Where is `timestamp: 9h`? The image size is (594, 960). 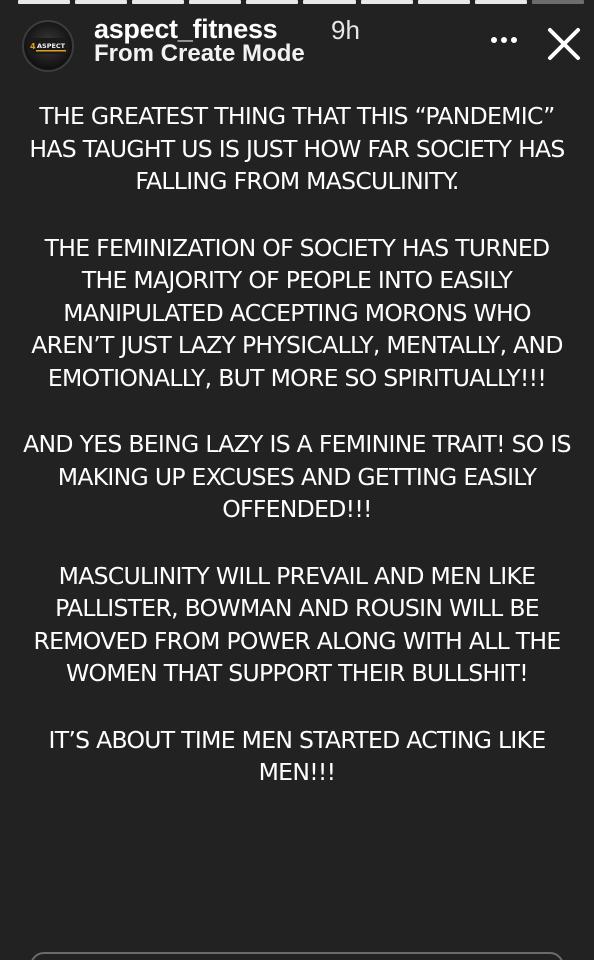
timestamp: 9h is located at coordinates (345, 30).